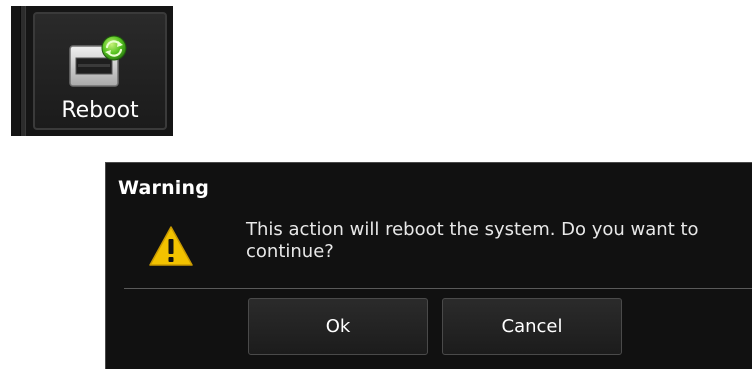  Describe the element at coordinates (98, 61) in the screenshot. I see `reboot-icon` at that location.